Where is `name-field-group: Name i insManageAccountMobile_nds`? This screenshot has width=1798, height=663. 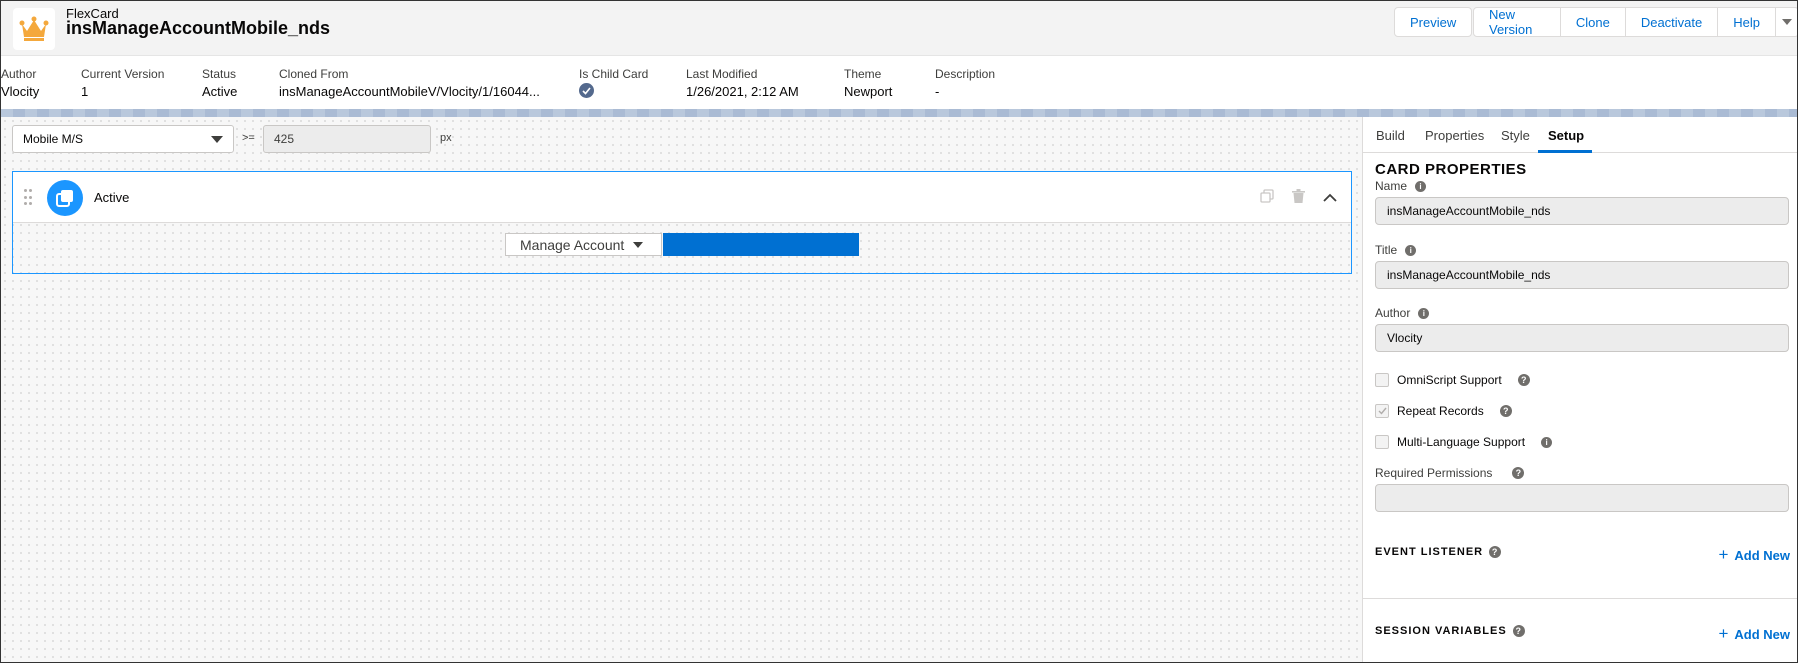 name-field-group: Name i insManageAccountMobile_nds is located at coordinates (1582, 202).